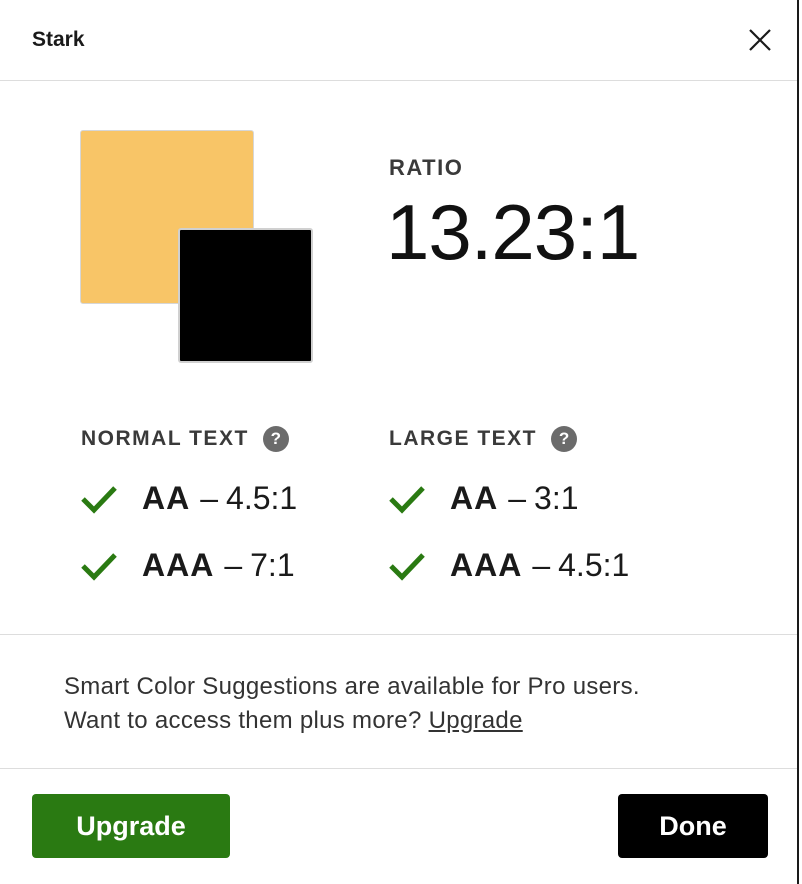  What do you see at coordinates (556, 498) in the screenshot?
I see `large-aa-ratio: 3:1` at bounding box center [556, 498].